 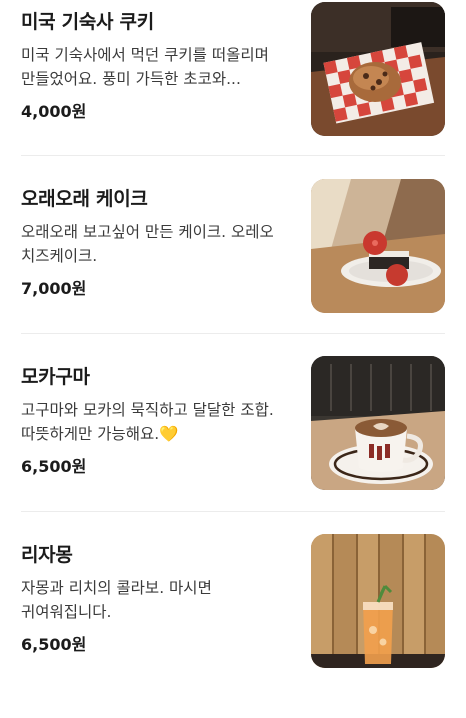 I want to click on cookie-photo, so click(x=378, y=69).